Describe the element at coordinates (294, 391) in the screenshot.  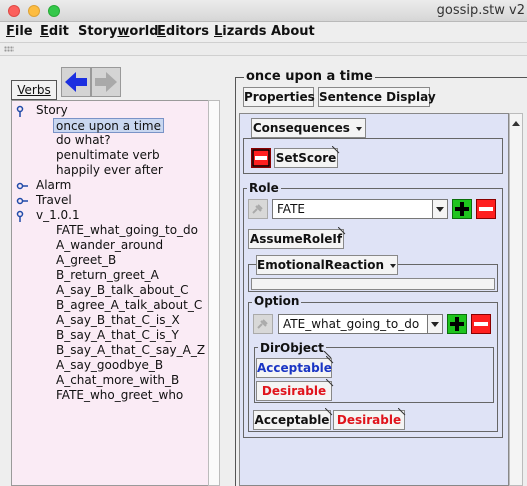
I see `dirobject-desirable-button: Desirable` at that location.